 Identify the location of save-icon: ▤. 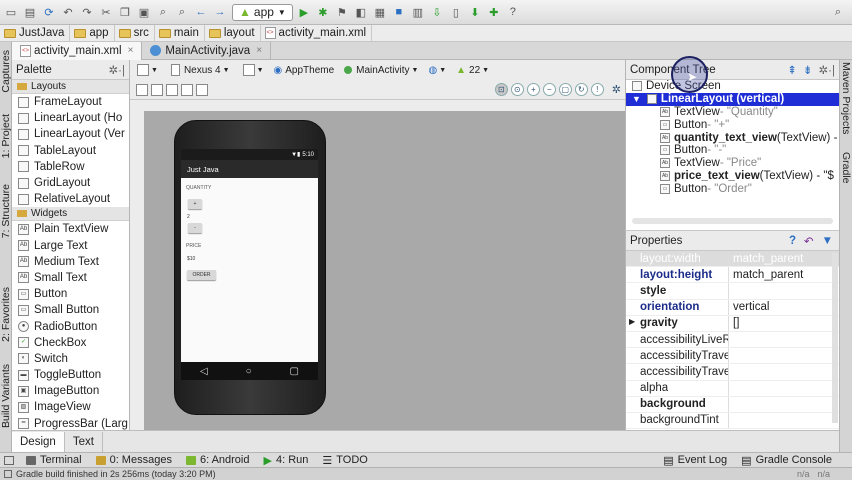
(30, 12).